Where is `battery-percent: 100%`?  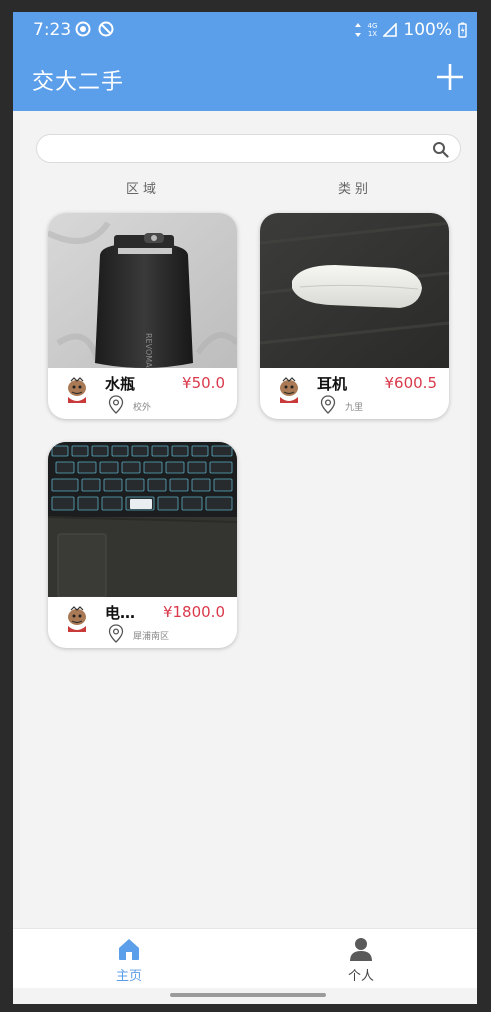 battery-percent: 100% is located at coordinates (427, 30).